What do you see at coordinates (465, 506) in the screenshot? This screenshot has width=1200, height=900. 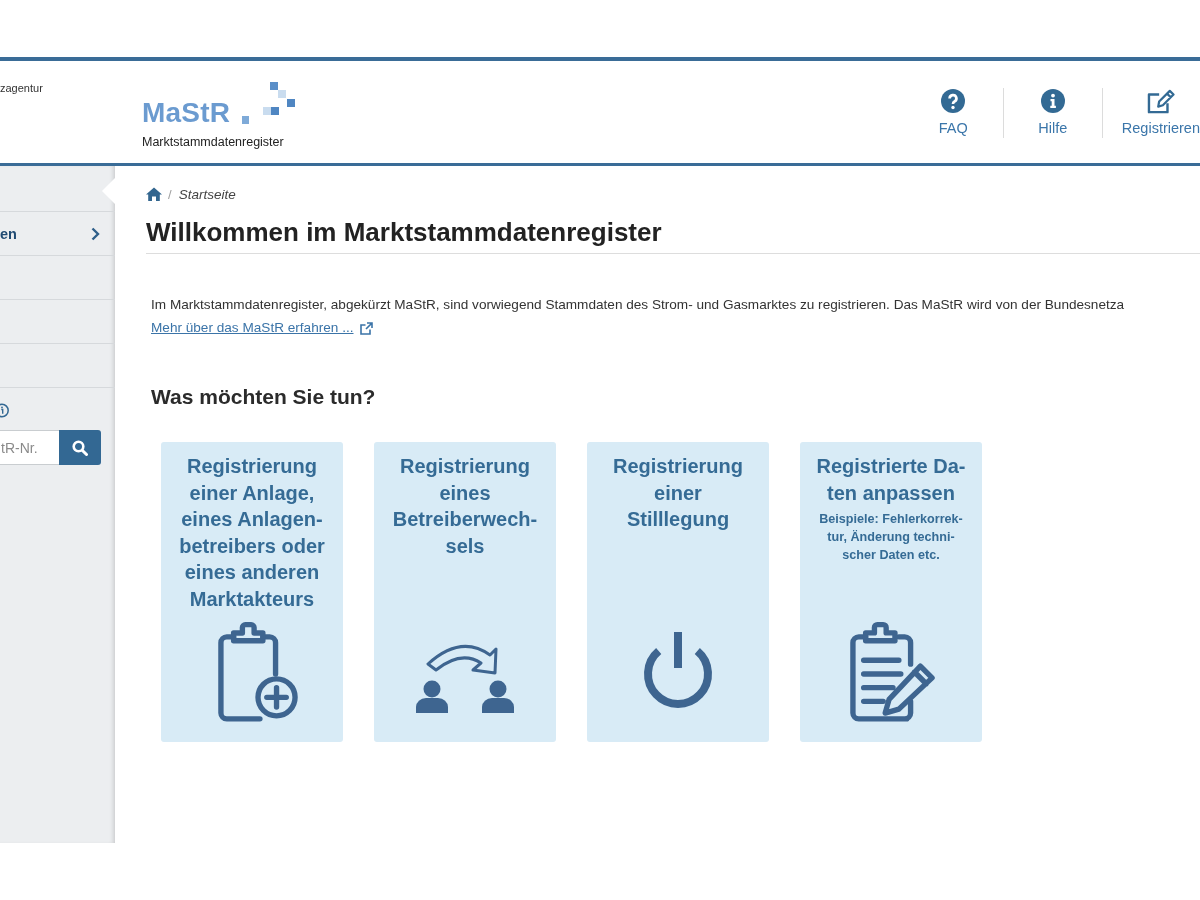 I see `tile-title: Registrierung eines Betreiberwech- sels` at bounding box center [465, 506].